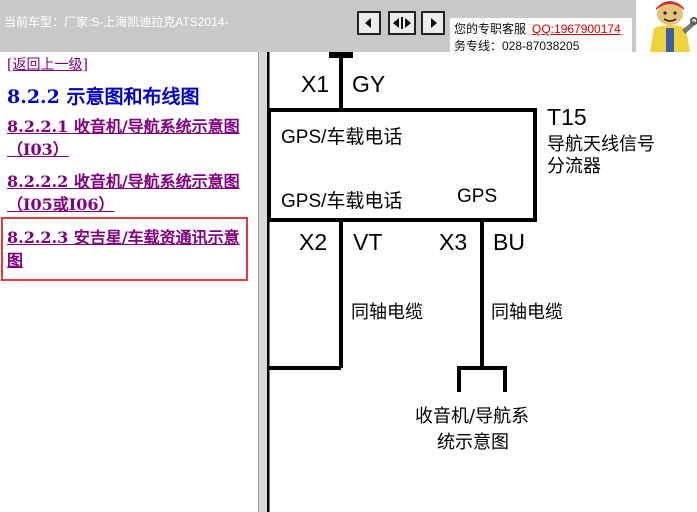  I want to click on wire-color-gy: GY, so click(369, 84).